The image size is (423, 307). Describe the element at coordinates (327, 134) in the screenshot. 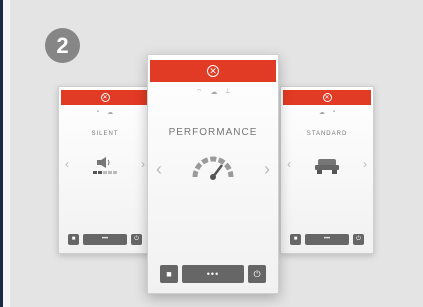

I see `mode-label: STANDARD` at that location.